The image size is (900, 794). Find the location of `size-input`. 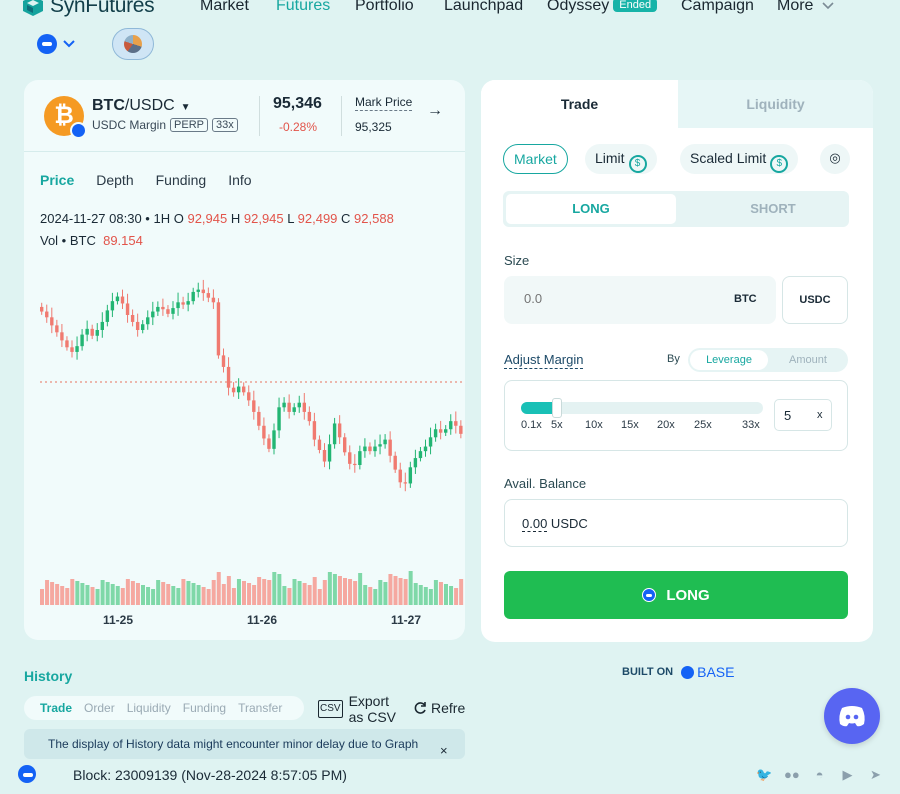

size-input is located at coordinates (609, 298).